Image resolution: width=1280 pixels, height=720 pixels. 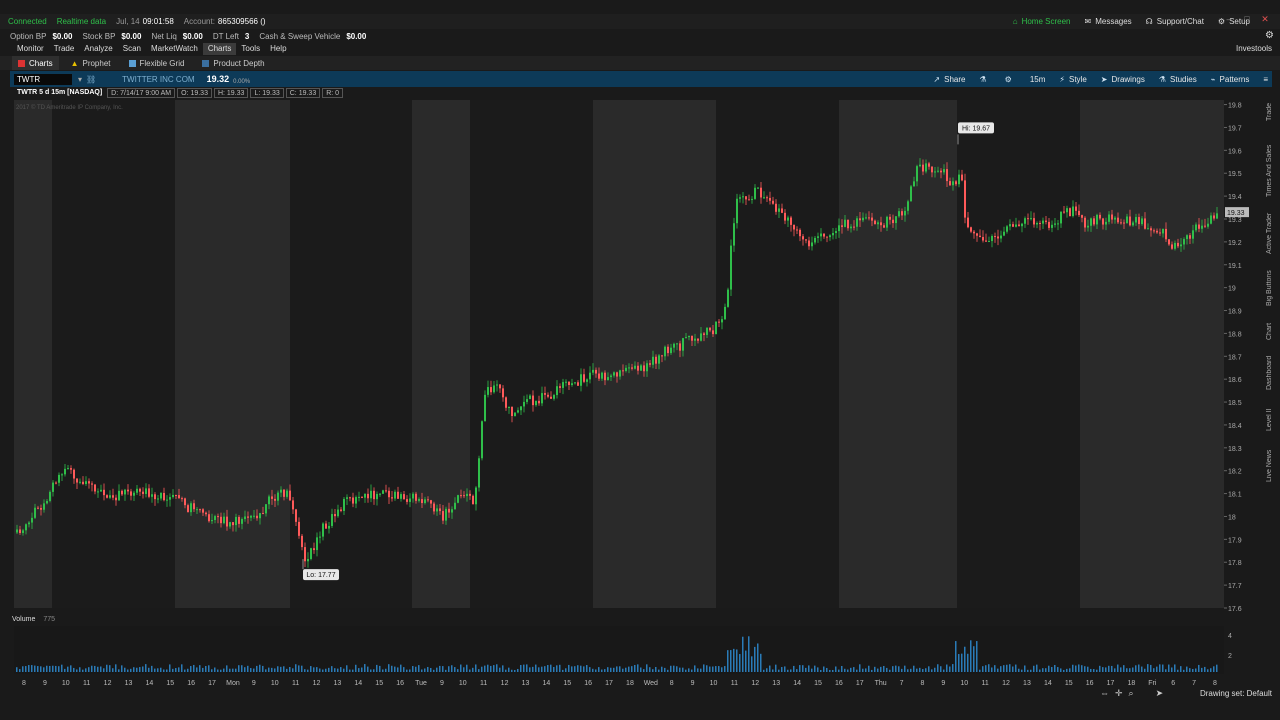 I want to click on side-tab-trade: Trade, so click(x=1273, y=112).